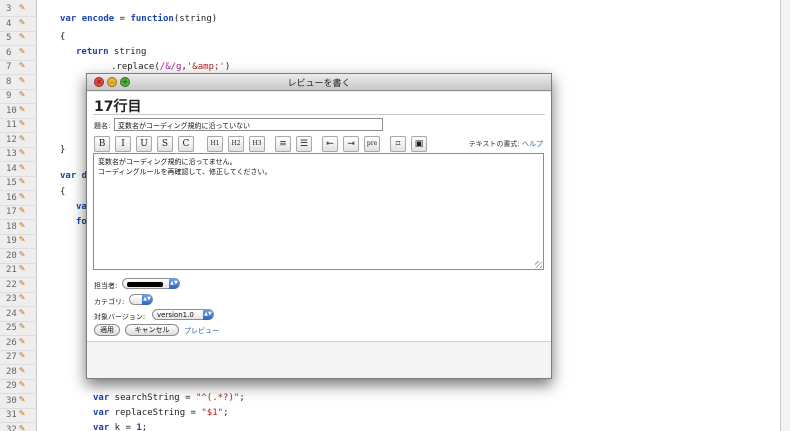 This screenshot has width=800, height=431. I want to click on version-label: 対象バージョン:, so click(120, 317).